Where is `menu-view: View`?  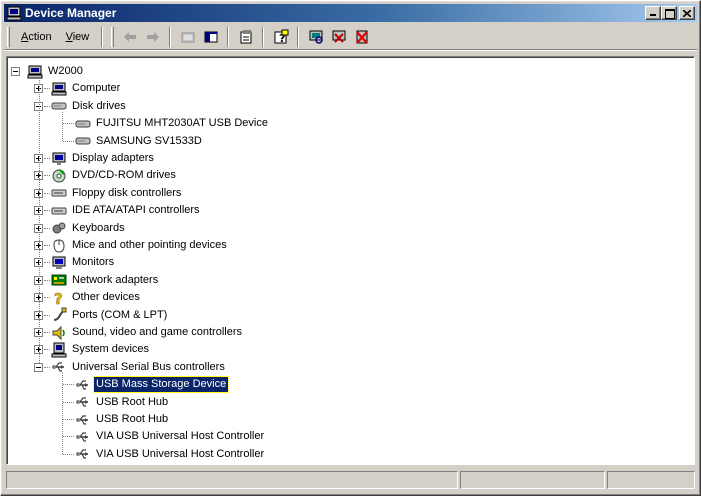 menu-view: View is located at coordinates (78, 37).